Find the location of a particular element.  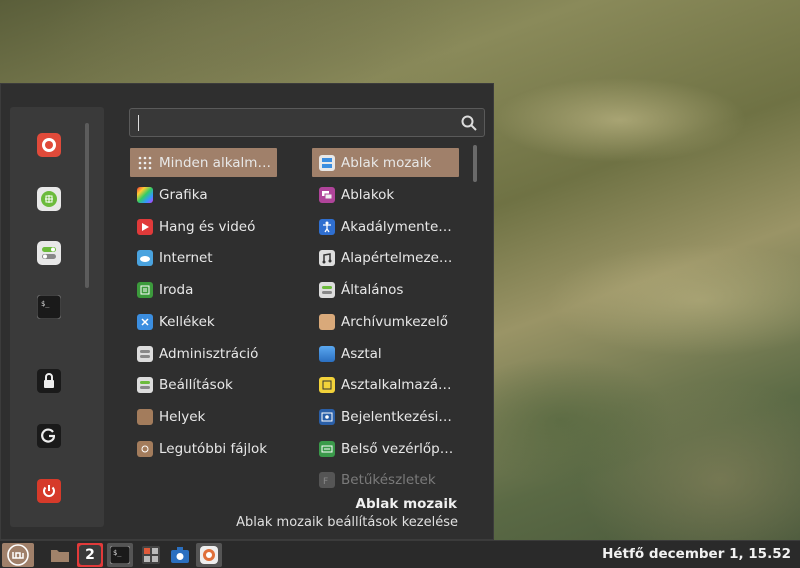

category-office: Iroda is located at coordinates (161, 289).